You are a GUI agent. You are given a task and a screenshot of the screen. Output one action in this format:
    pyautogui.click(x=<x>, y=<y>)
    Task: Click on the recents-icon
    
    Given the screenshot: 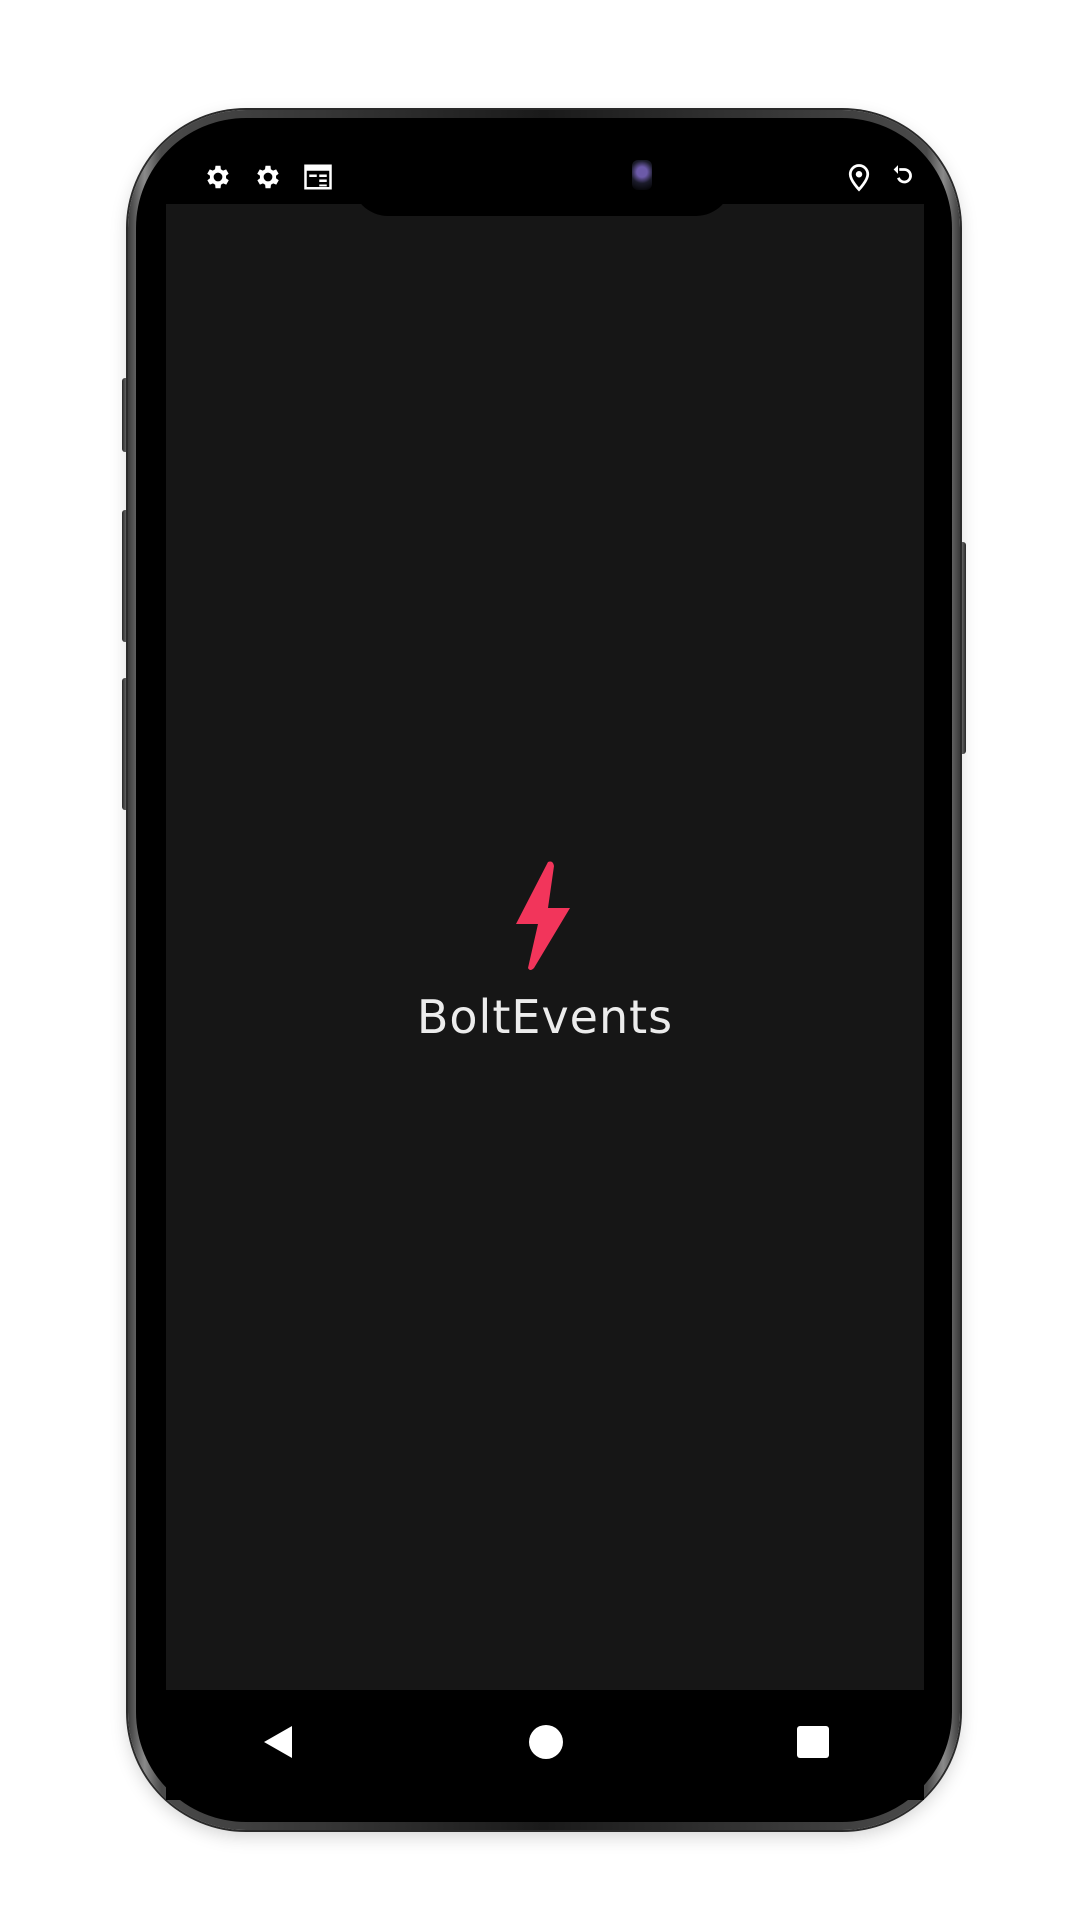 What is the action you would take?
    pyautogui.click(x=813, y=1742)
    